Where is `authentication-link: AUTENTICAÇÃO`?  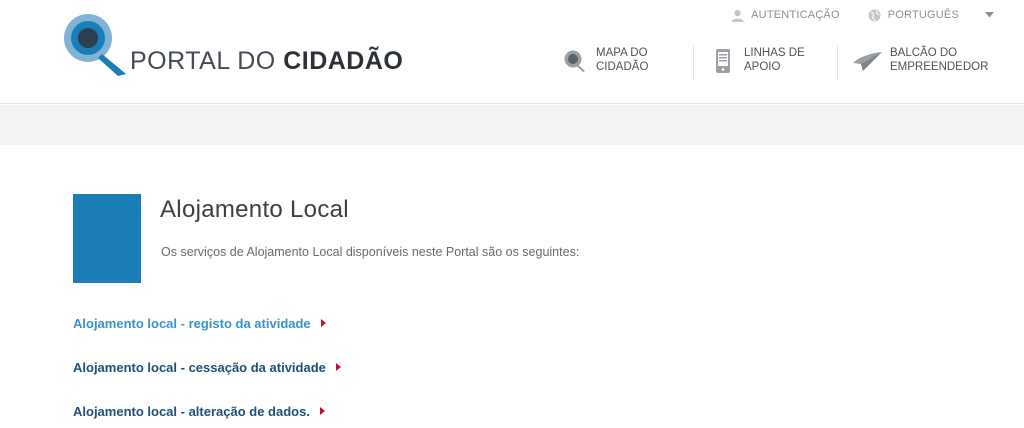
authentication-link: AUTENTICAÇÃO is located at coordinates (785, 15).